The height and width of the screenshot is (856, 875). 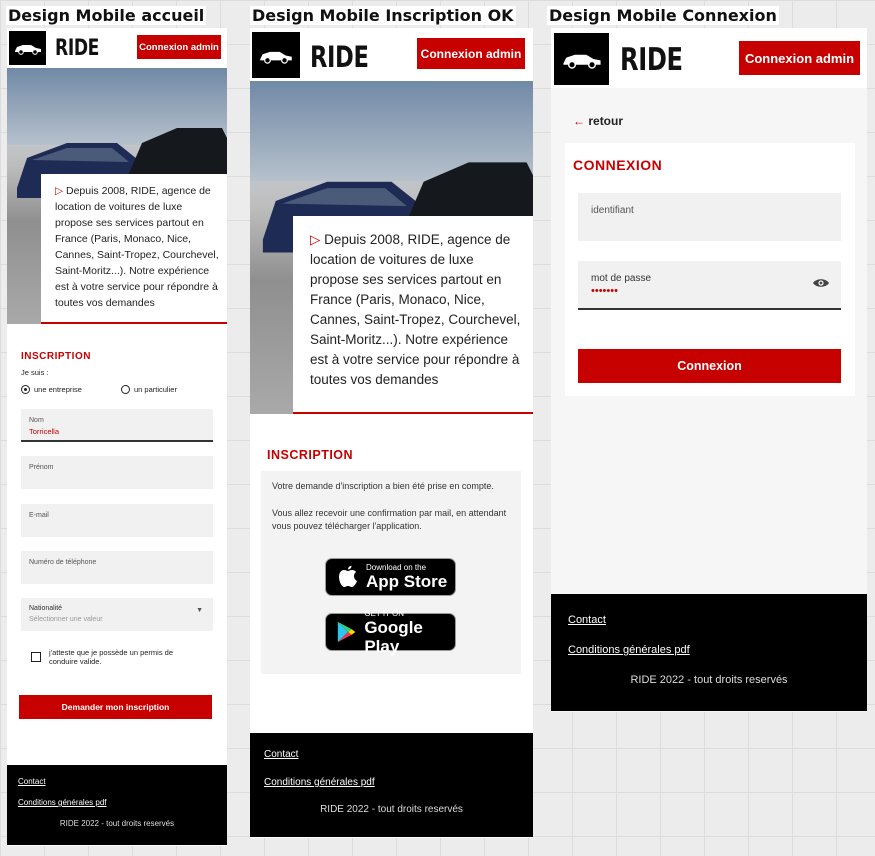 I want to click on googleplay-small-label: GET IT ON, so click(x=384, y=613).